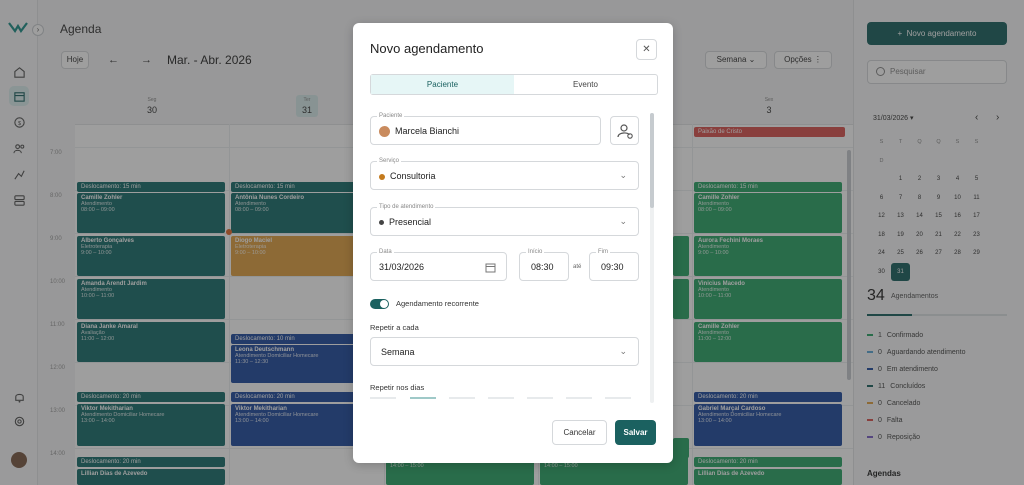 The height and width of the screenshot is (485, 1024). I want to click on location-pin-icon, so click(381, 223).